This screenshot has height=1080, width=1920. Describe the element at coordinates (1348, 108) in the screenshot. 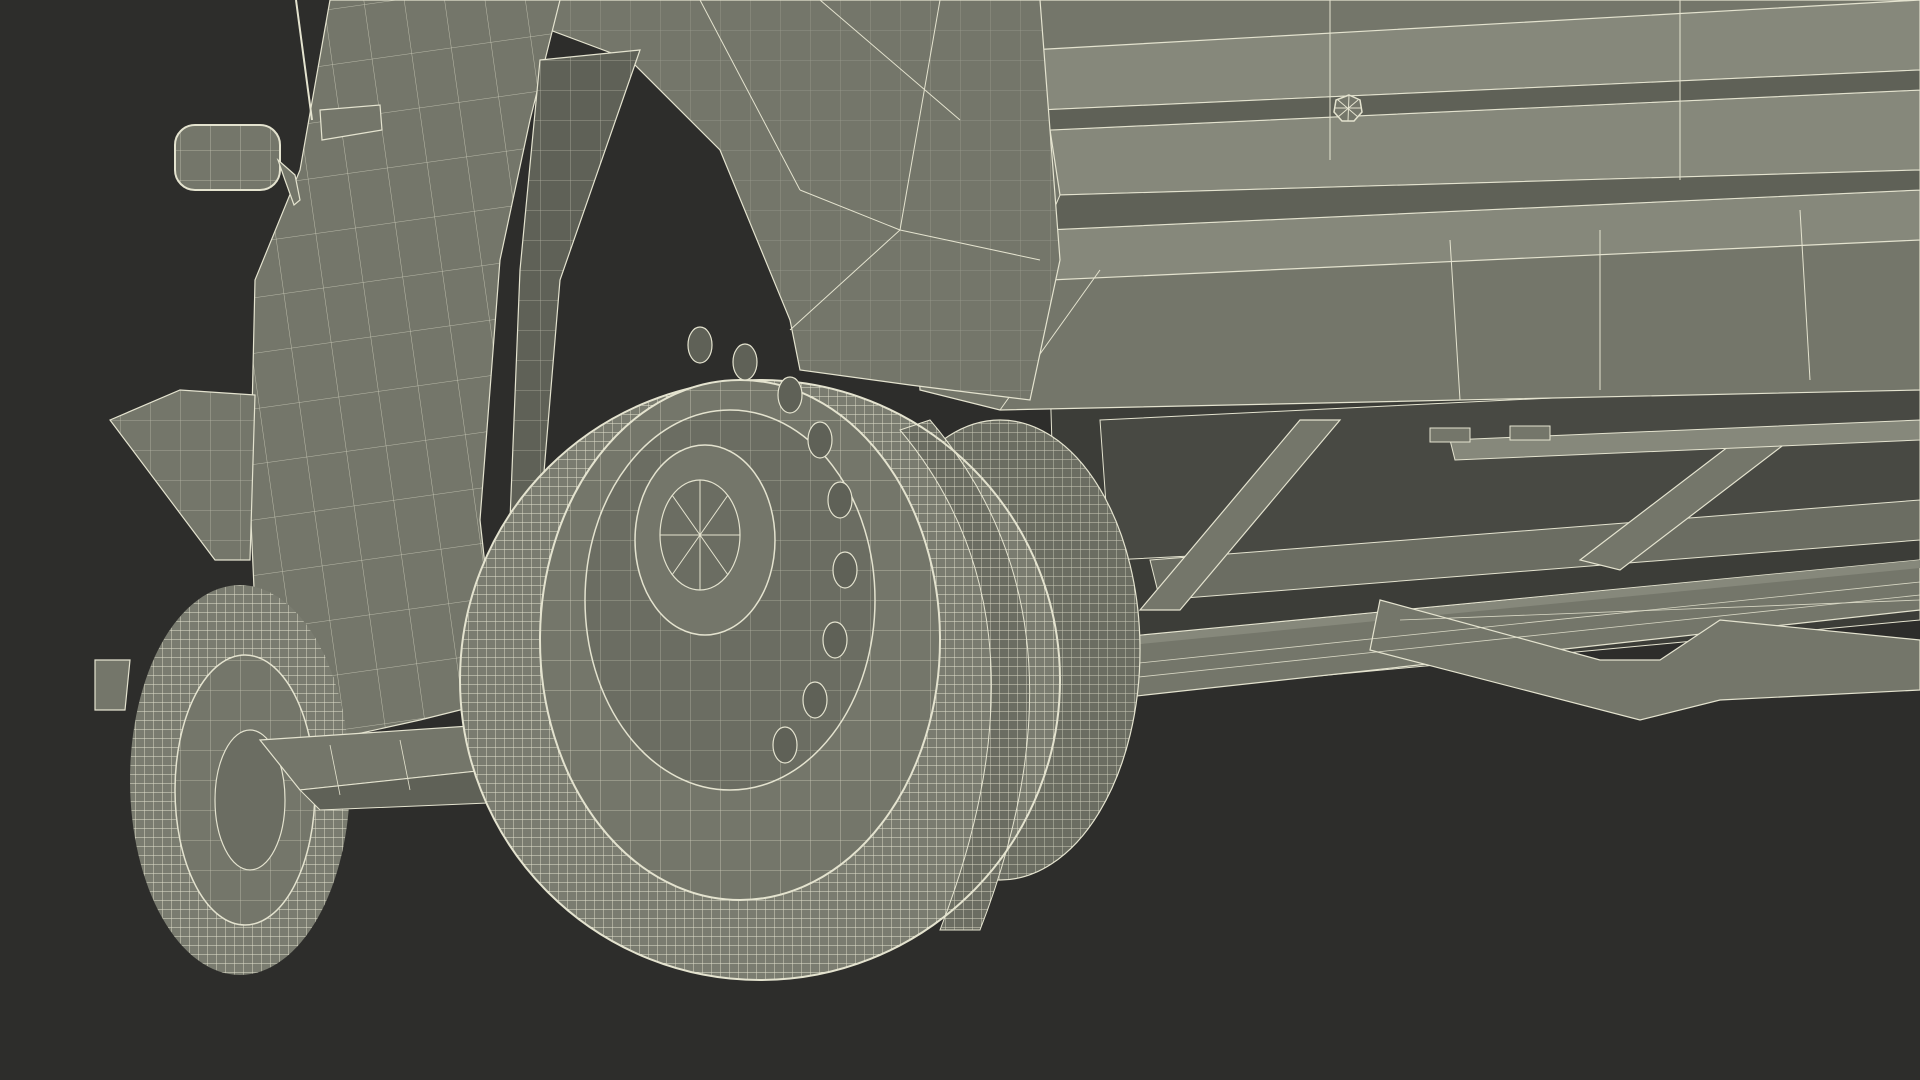

I see `bumper-emblem-icon` at that location.